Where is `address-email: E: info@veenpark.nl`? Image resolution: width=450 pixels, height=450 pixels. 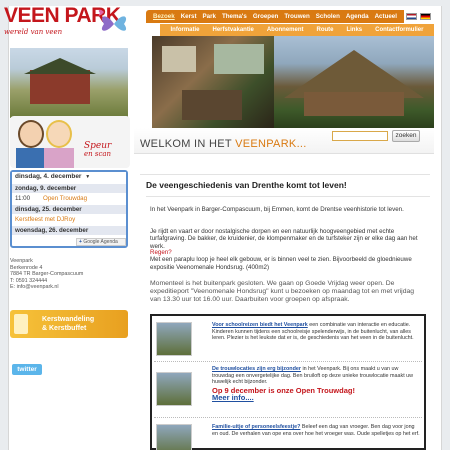
address-email: E: info@veenpark.nl is located at coordinates (65, 287).